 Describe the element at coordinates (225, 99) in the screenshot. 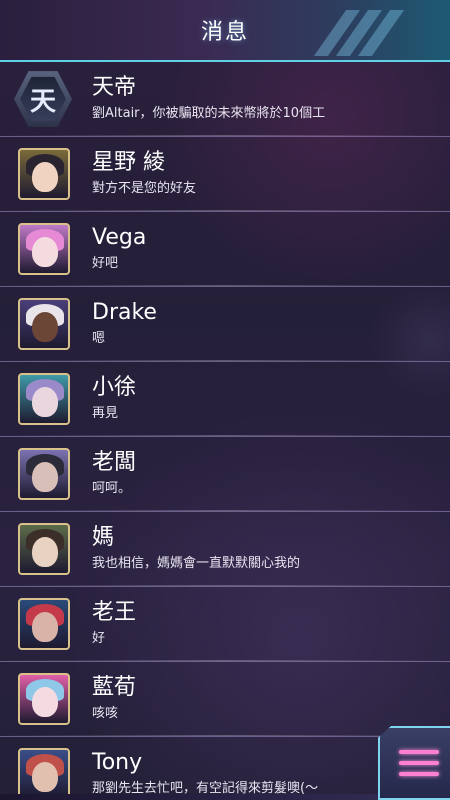

I see `conversation-item: 天 天帝 劉Altair，你被騙取的未來幣將於10個工` at that location.